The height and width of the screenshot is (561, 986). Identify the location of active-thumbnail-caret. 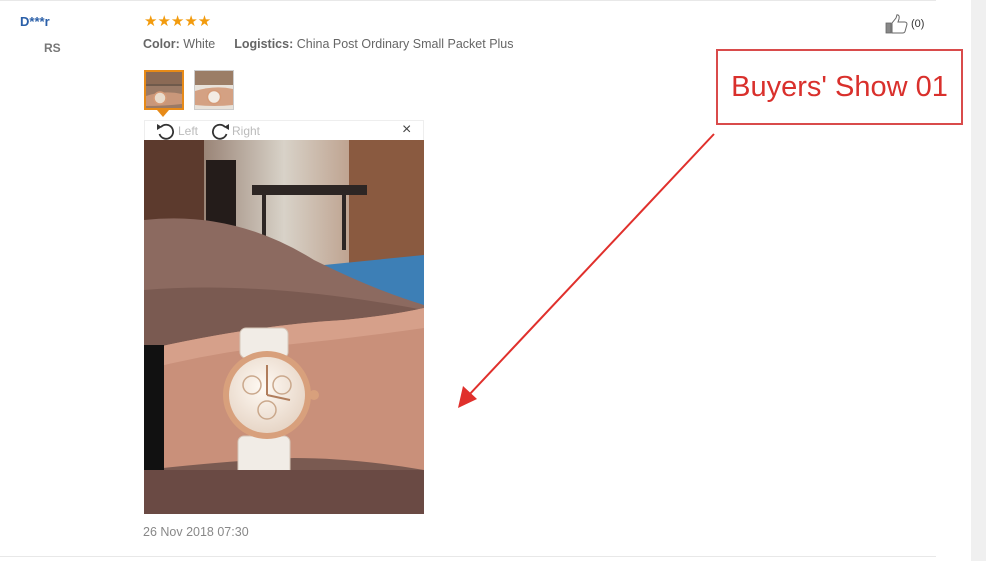
(163, 113).